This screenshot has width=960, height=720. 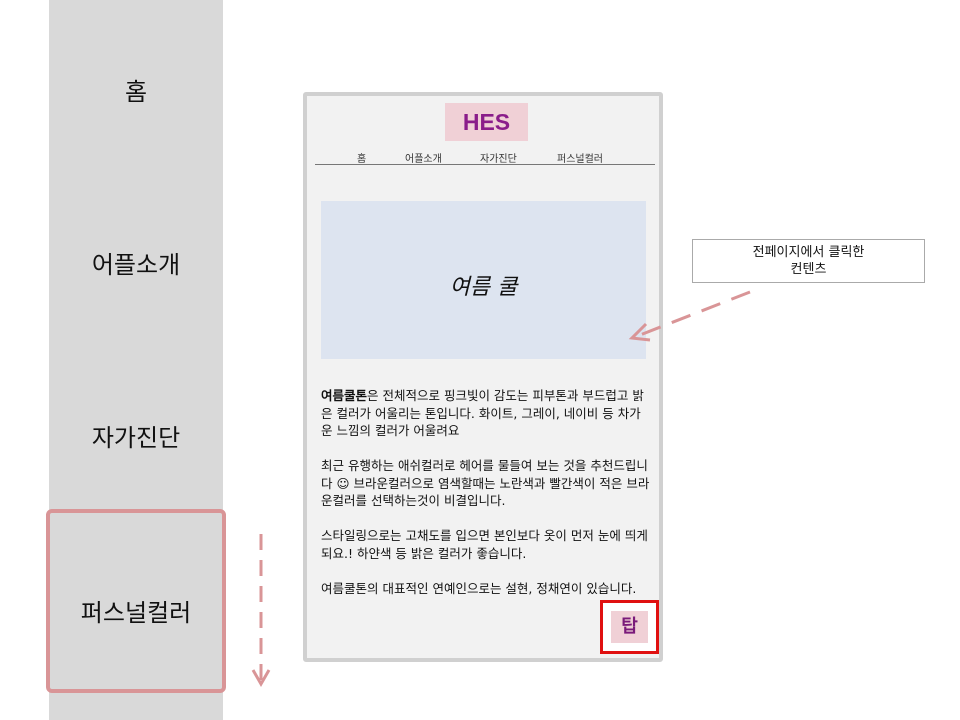 I want to click on scroll-down-arrow-icon, so click(x=261, y=611).